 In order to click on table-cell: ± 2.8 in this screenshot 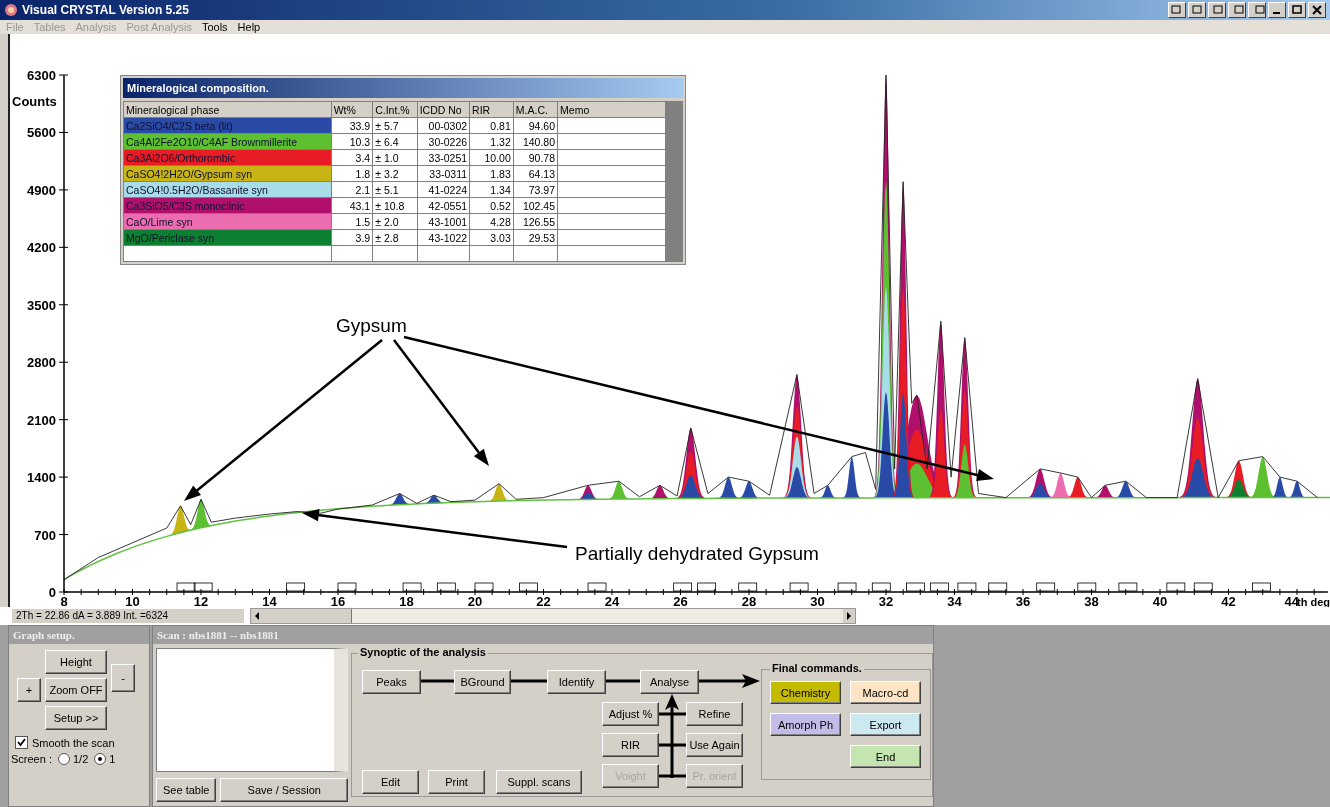, I will do `click(395, 237)`.